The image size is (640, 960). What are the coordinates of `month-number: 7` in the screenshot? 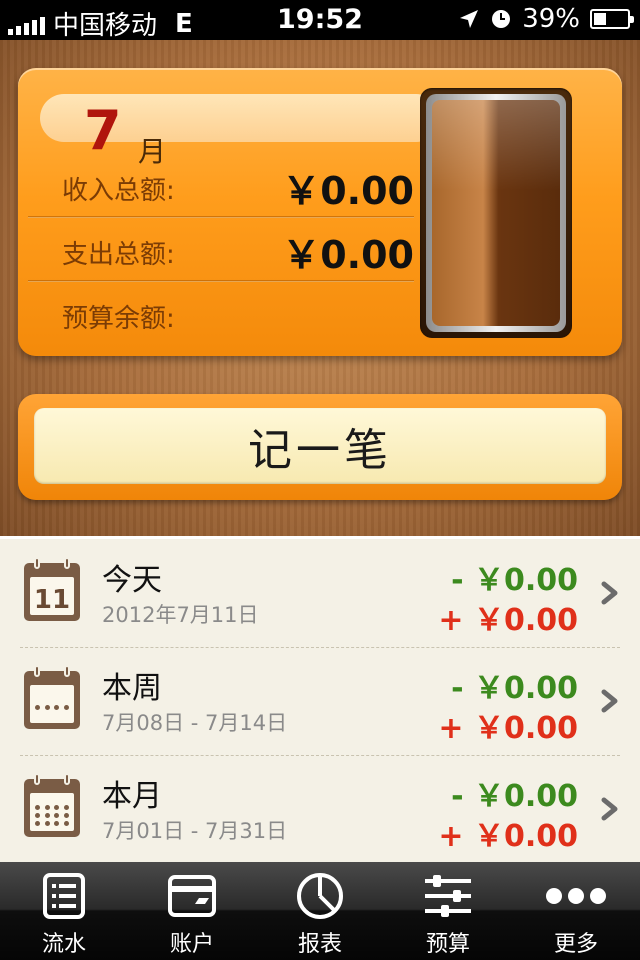 It's located at (103, 130).